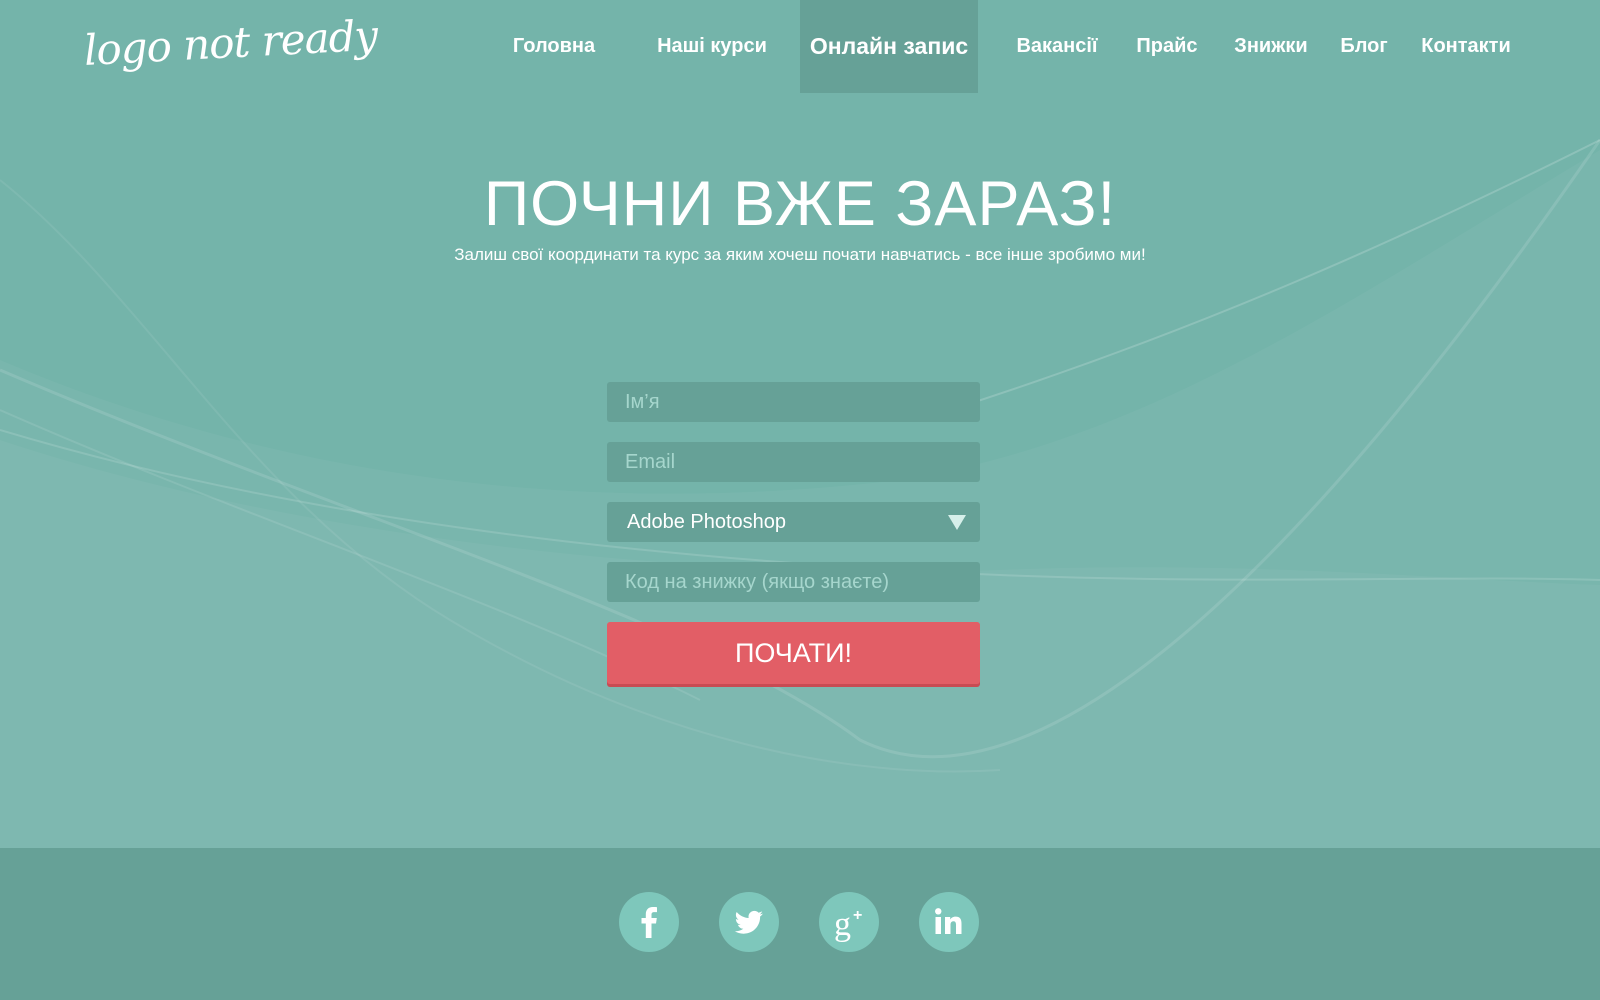 This screenshot has height=1000, width=1600. Describe the element at coordinates (554, 46) in the screenshot. I see `nav-item-home: Головна` at that location.